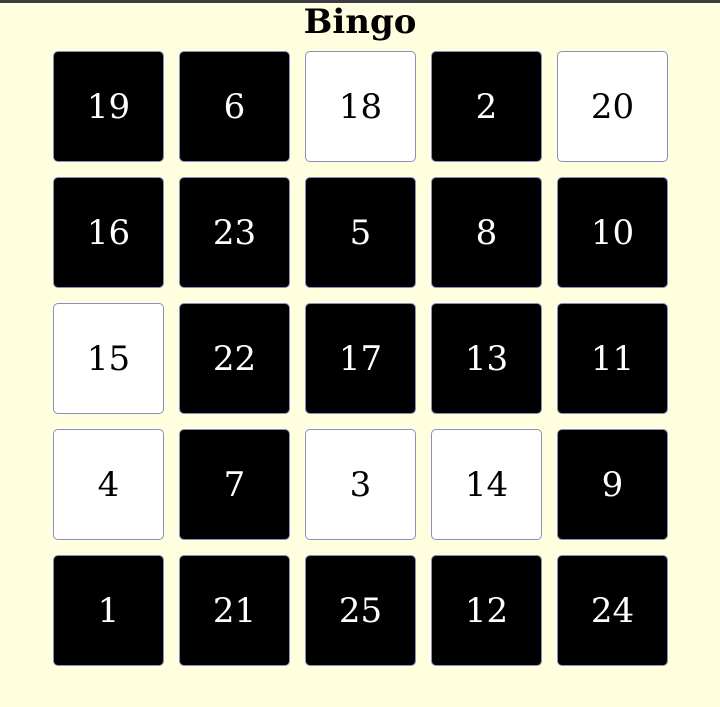  I want to click on bingo-cell: 5, so click(360, 232).